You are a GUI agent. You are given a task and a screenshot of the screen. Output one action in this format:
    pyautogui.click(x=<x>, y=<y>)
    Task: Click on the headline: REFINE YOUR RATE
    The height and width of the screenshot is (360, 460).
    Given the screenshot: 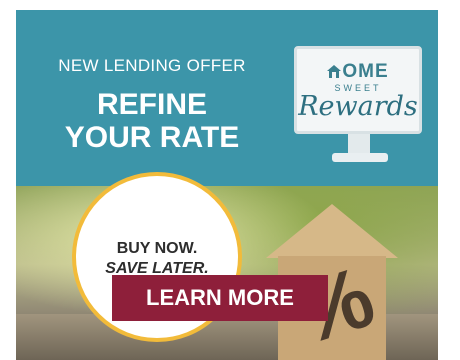 What is the action you would take?
    pyautogui.click(x=152, y=121)
    